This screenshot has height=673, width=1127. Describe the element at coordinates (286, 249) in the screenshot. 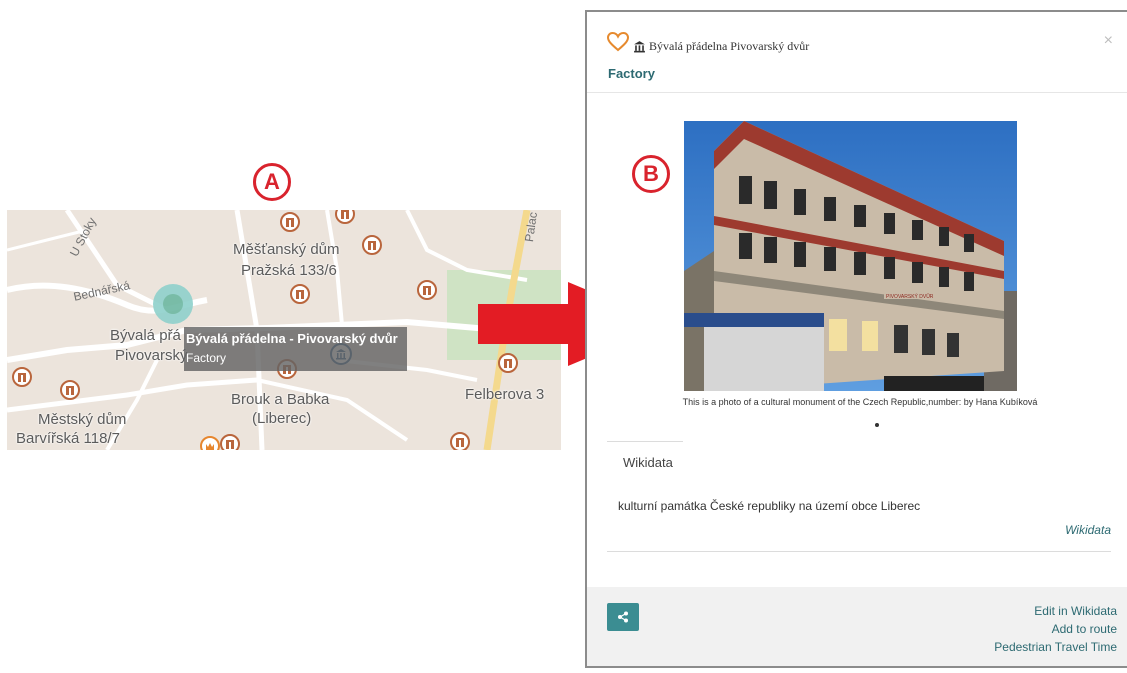

I see `map-label-mestansky-dum: Měšťanský dům` at that location.